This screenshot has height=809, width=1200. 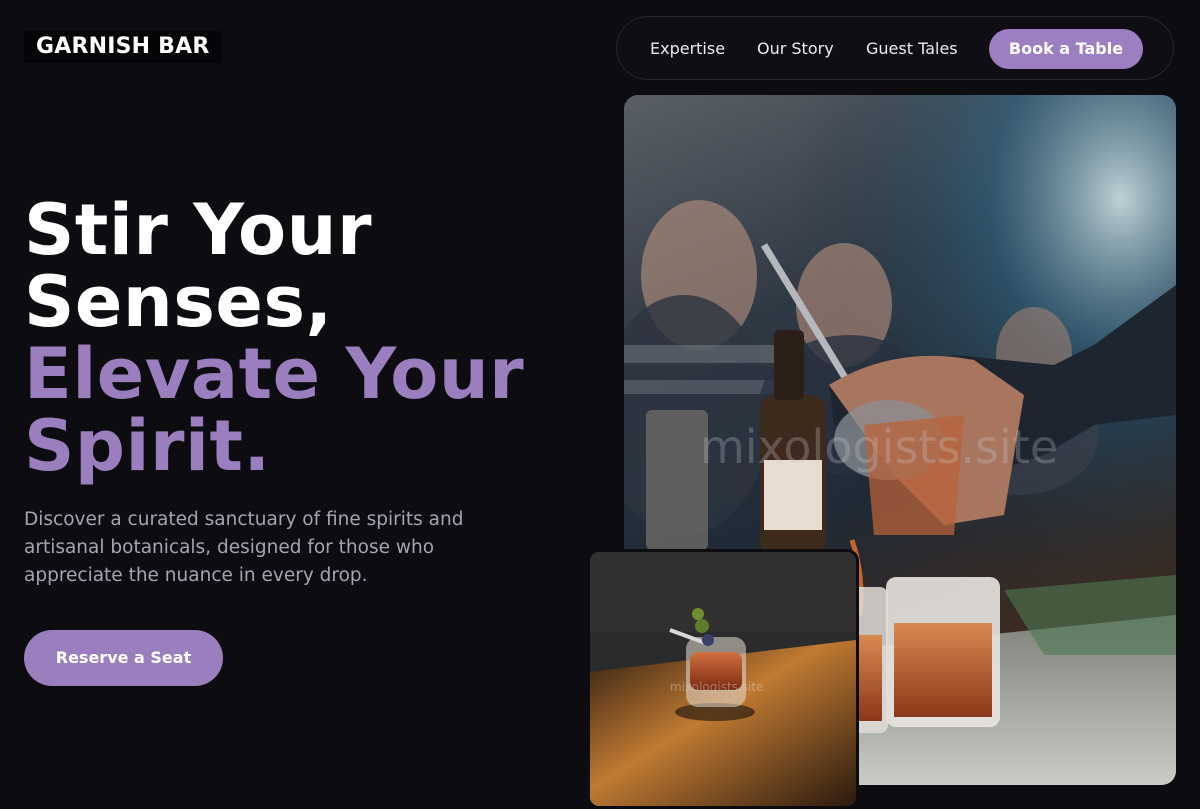 I want to click on book-table-button: Book a Table, so click(x=1066, y=49).